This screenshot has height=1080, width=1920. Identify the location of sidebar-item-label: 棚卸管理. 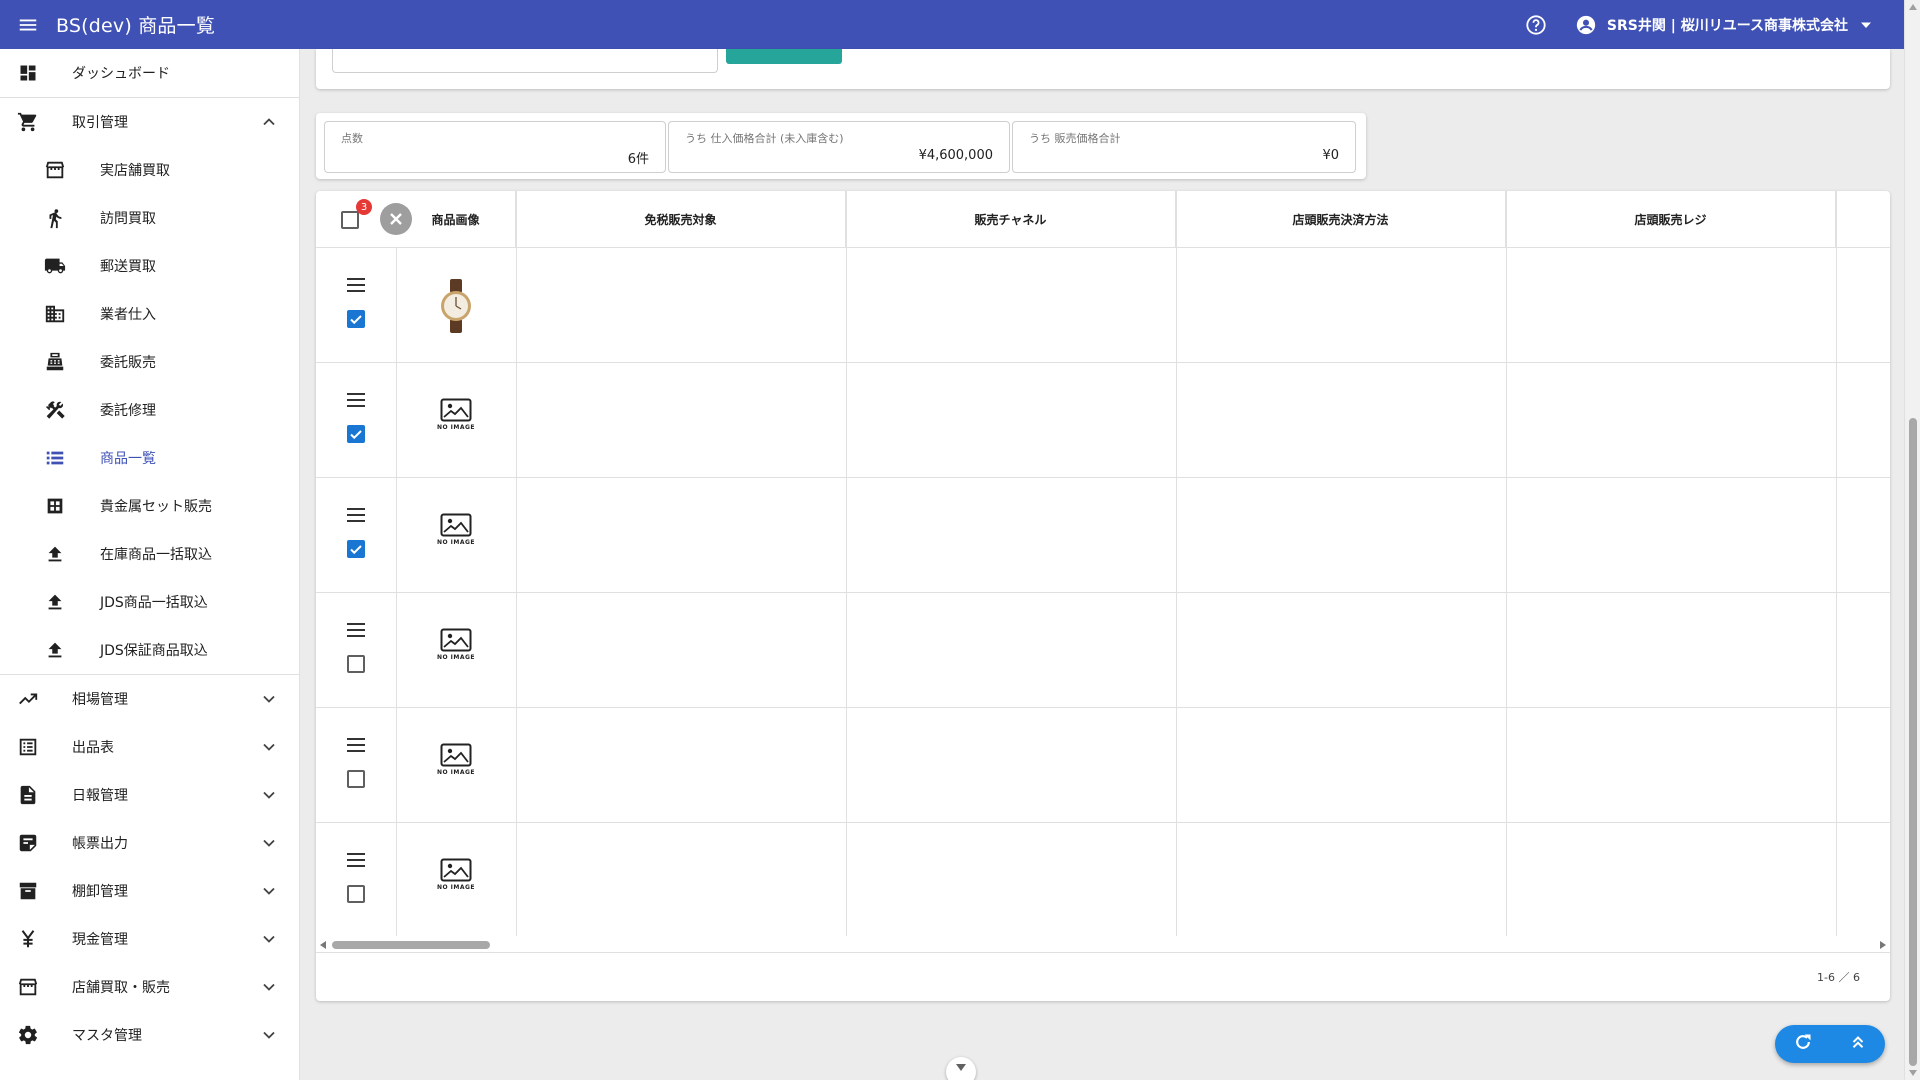
(100, 892).